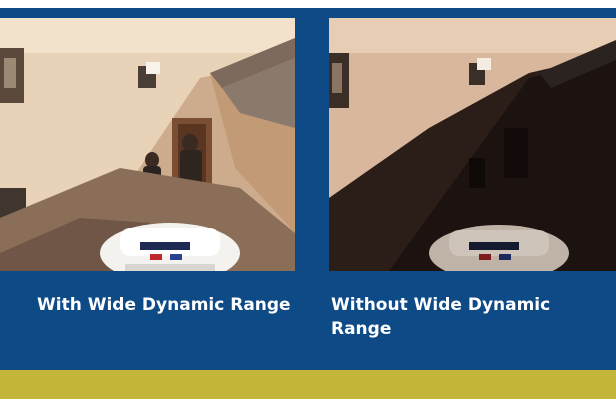  I want to click on caption-without-wdr: Without Wide Dynamic Range, so click(441, 317).